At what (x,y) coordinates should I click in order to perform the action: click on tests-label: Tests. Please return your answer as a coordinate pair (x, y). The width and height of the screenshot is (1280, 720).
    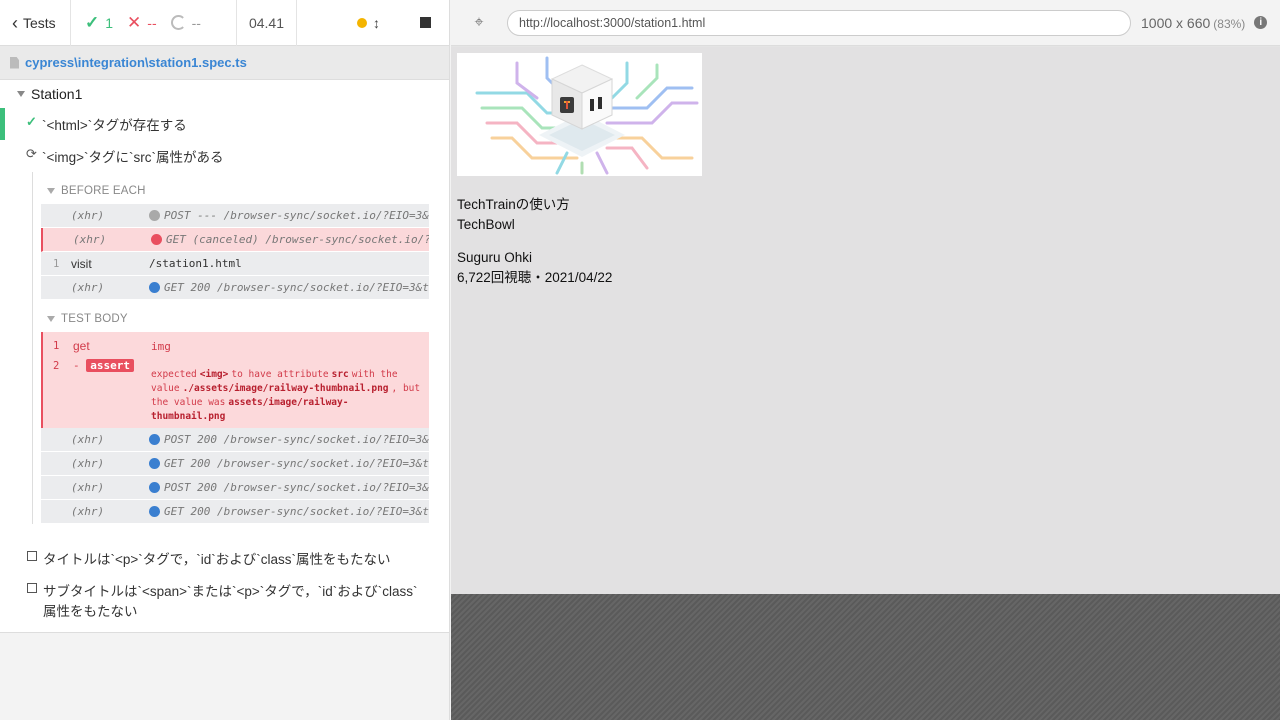
    Looking at the image, I should click on (39, 22).